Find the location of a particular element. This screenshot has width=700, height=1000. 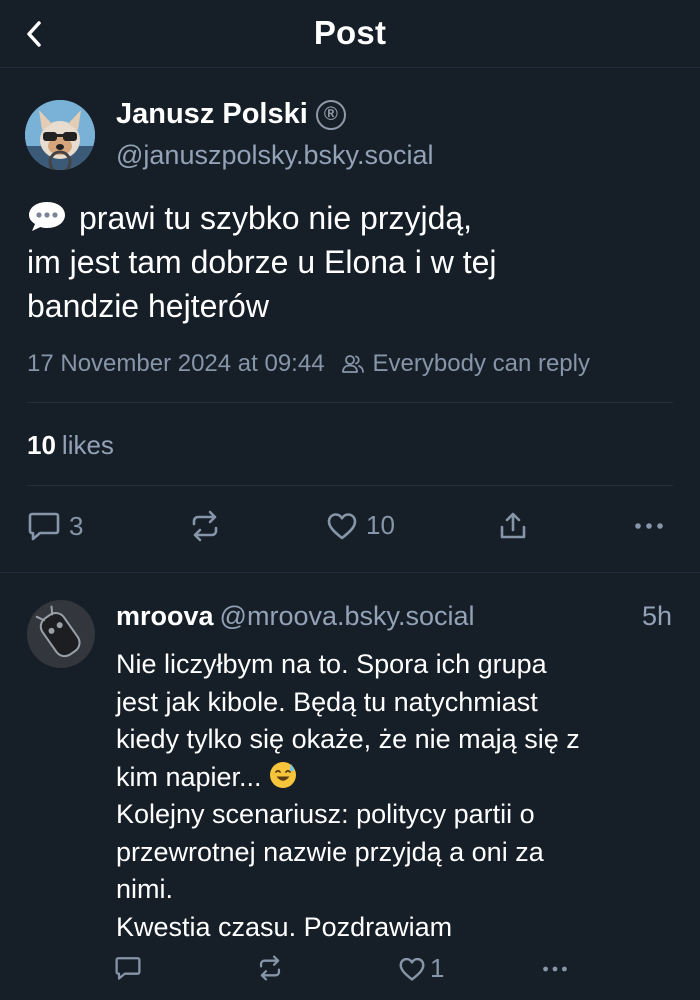

speech-bubble-icon is located at coordinates (47, 216).